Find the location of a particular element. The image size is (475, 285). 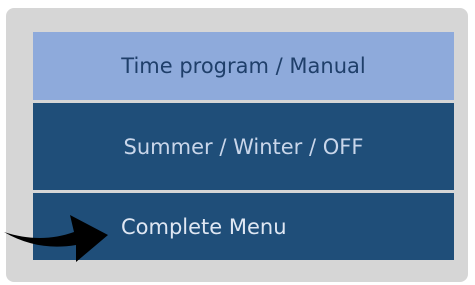

menu-item-label: Complete Menu is located at coordinates (204, 226).